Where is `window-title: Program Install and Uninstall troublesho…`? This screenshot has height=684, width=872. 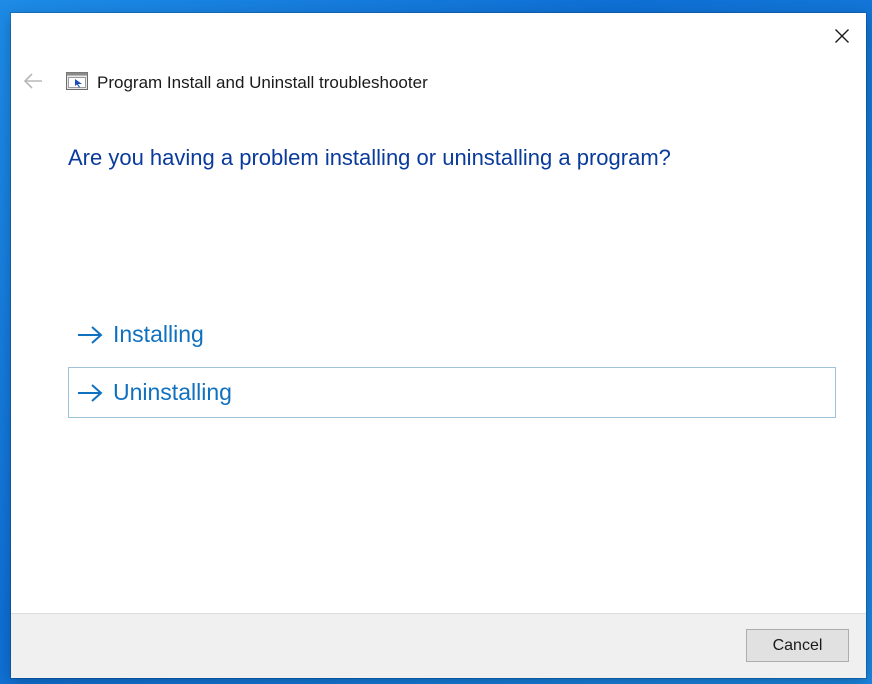 window-title: Program Install and Uninstall troublesho… is located at coordinates (262, 82).